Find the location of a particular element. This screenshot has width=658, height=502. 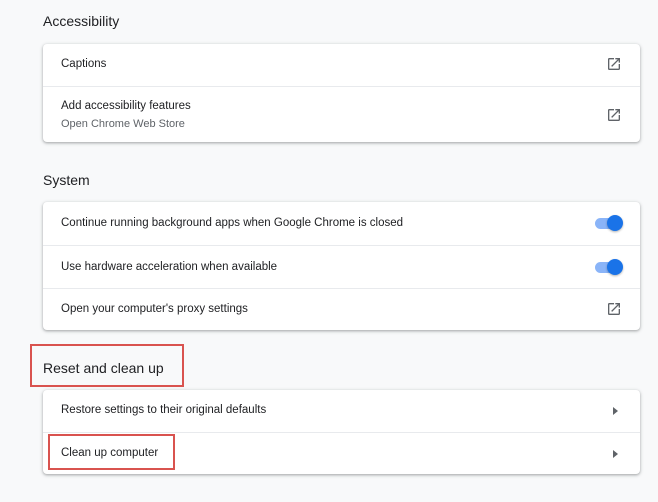

captions-label: Captions is located at coordinates (84, 64).